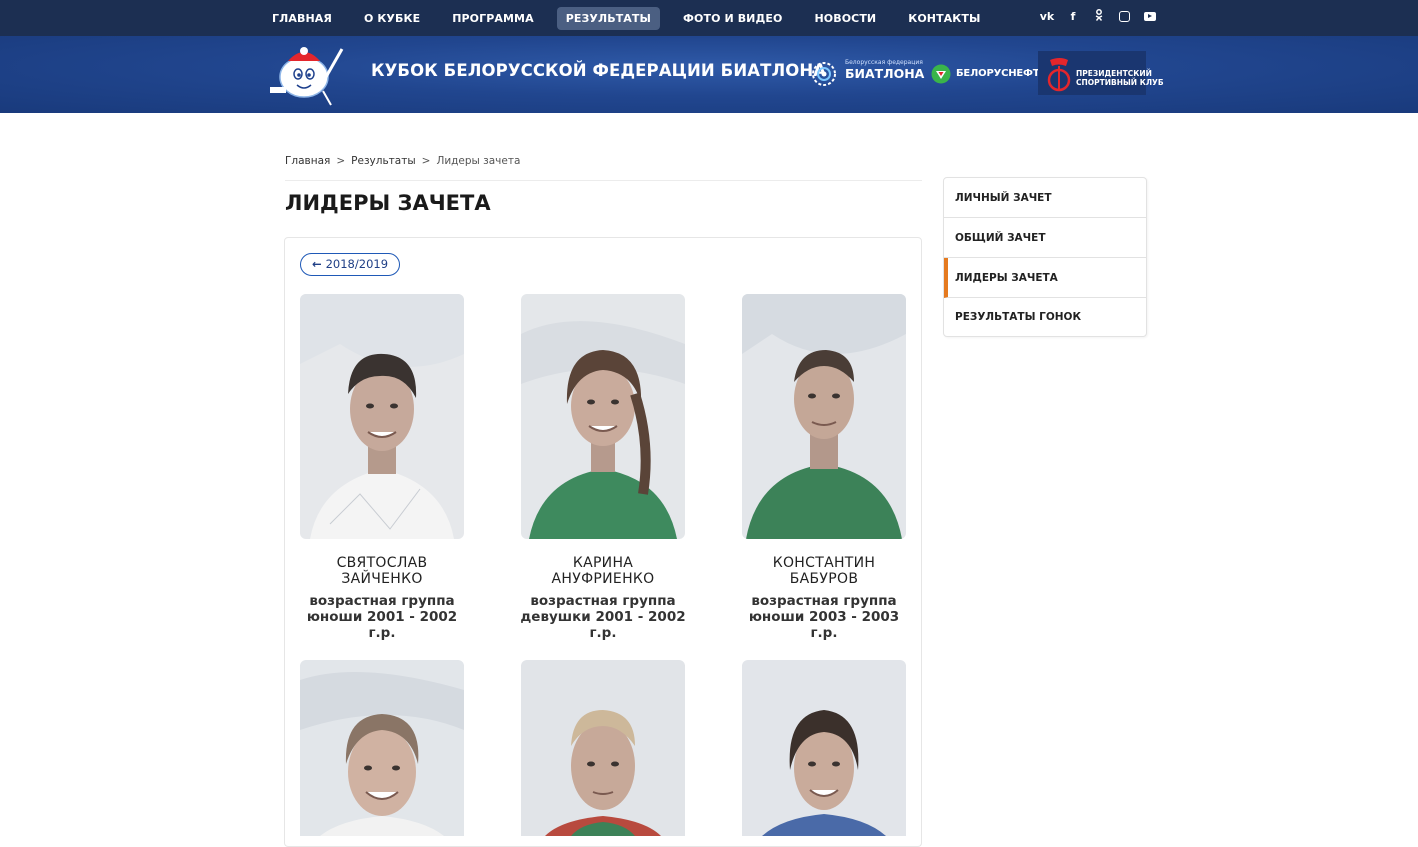  I want to click on youtube-icon, so click(1150, 16).